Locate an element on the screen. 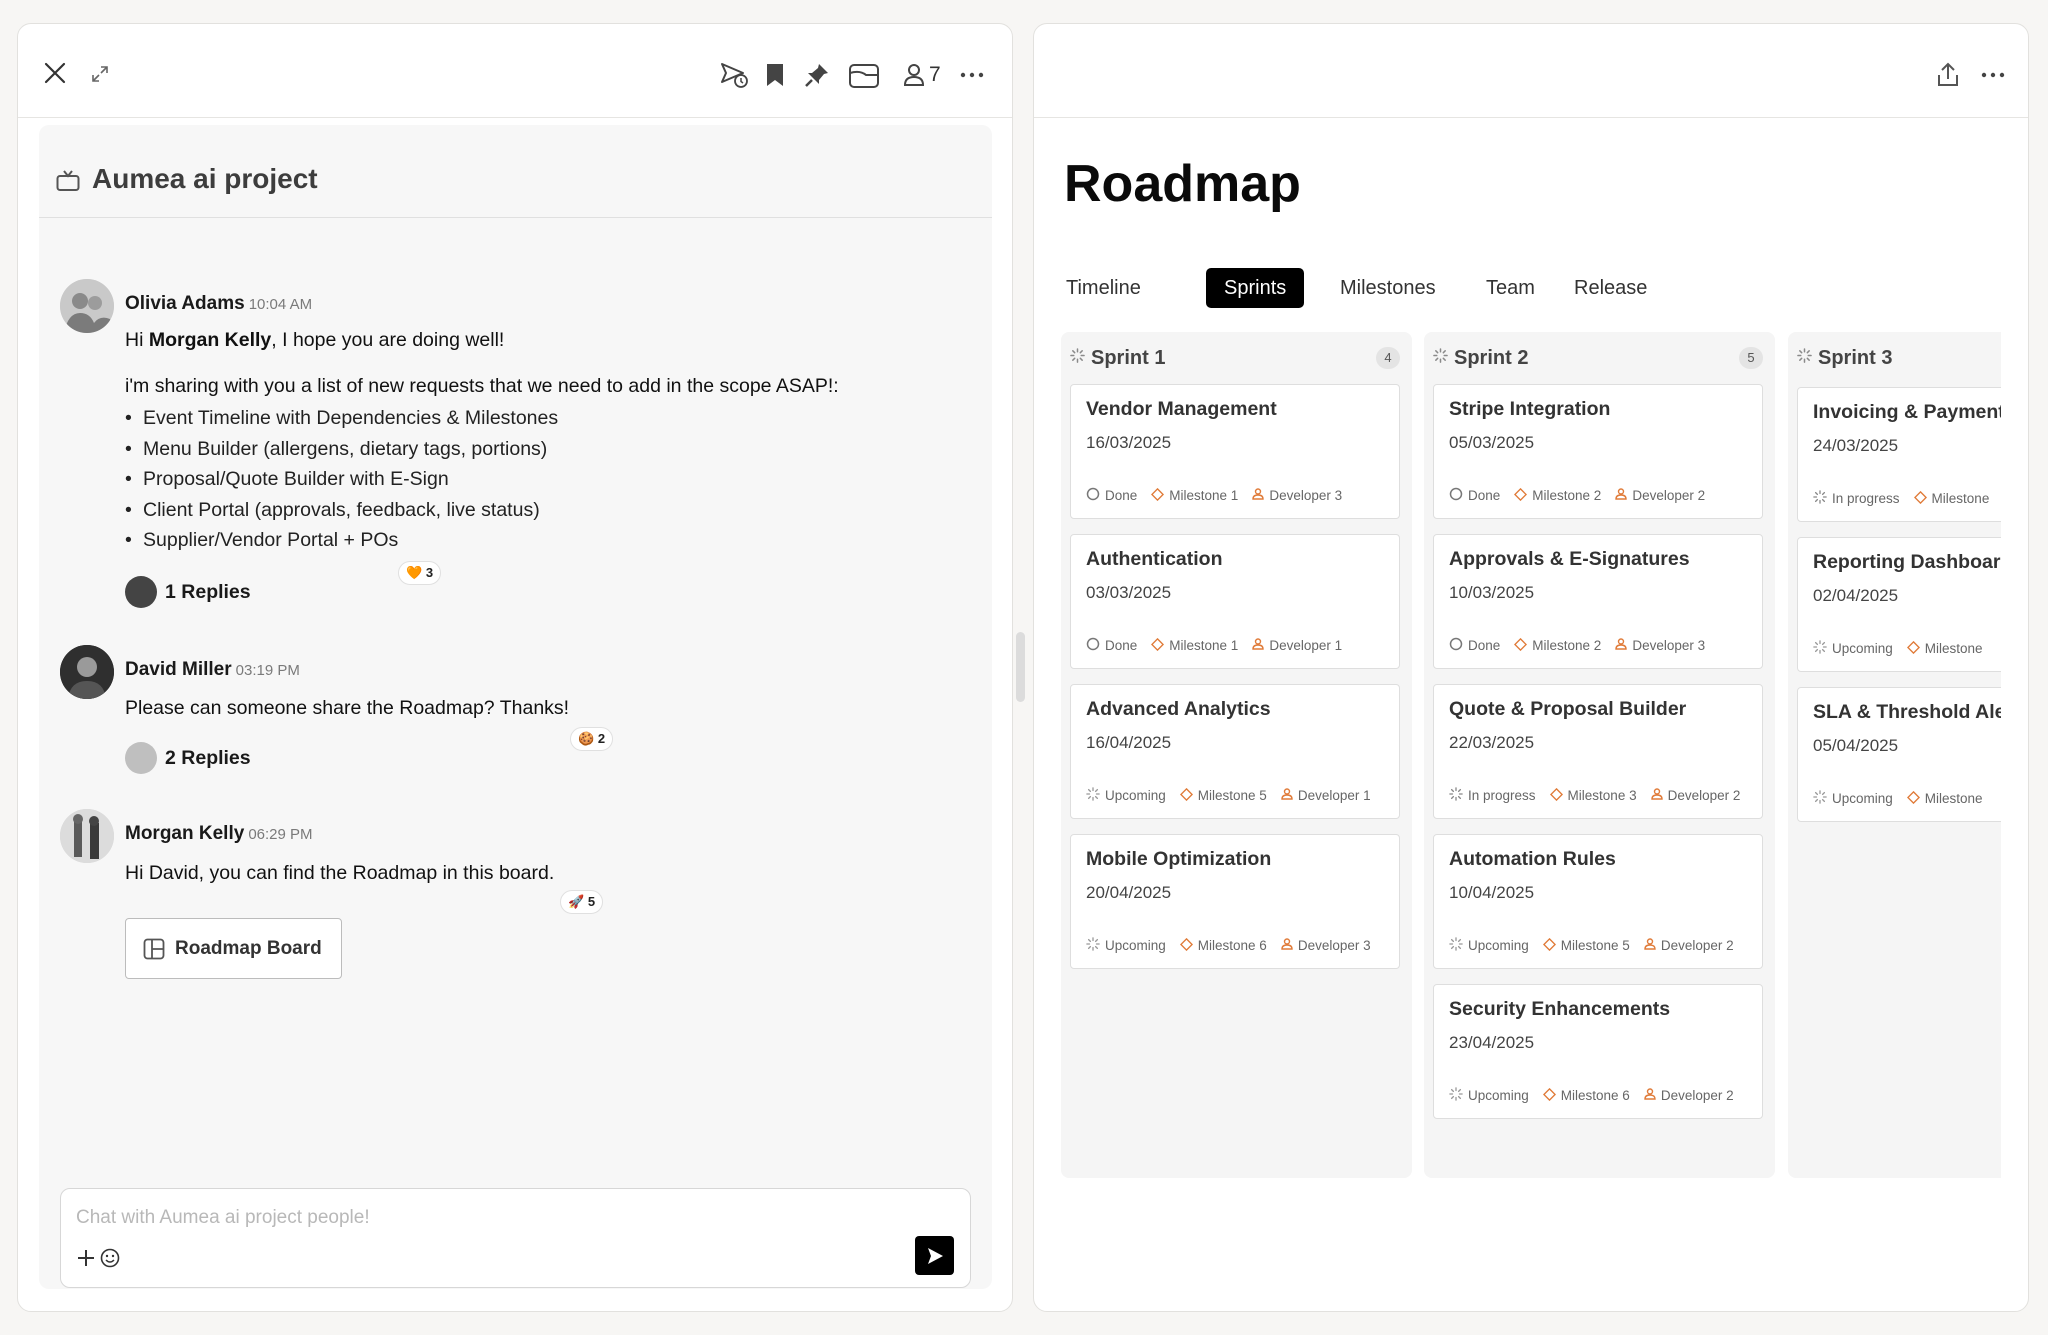  task-milestone: Milestone 1 is located at coordinates (1195, 495).